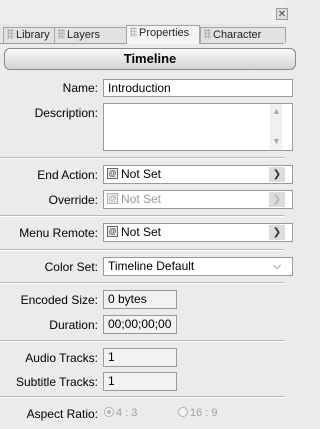  Describe the element at coordinates (140, 324) in the screenshot. I see `duration-value: 00;00;00;00` at that location.